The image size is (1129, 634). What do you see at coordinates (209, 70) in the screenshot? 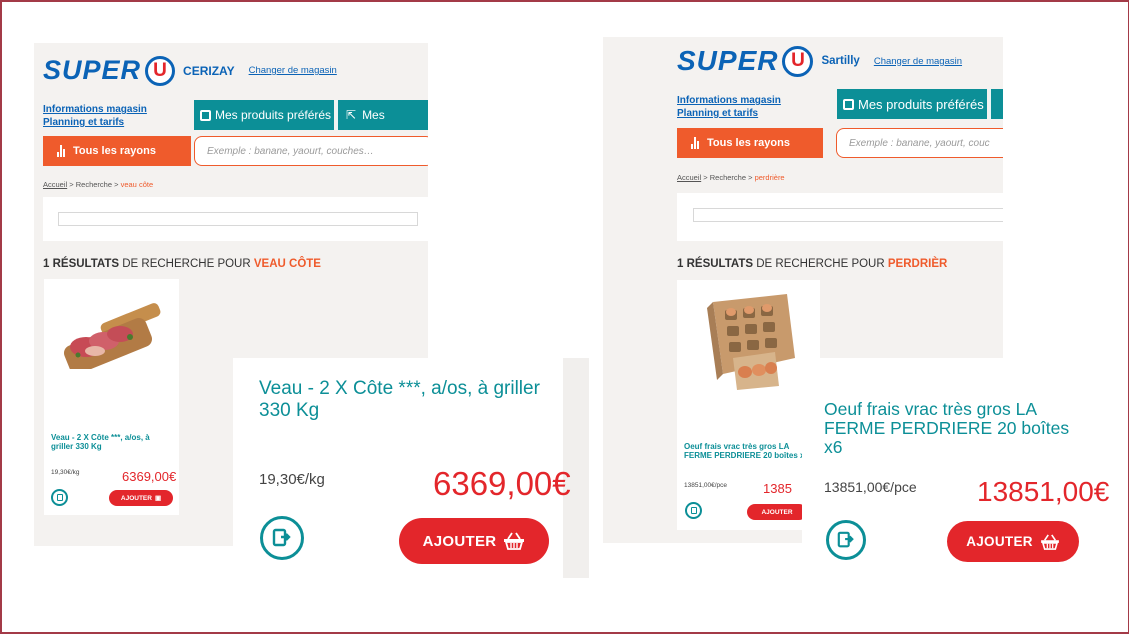
I see `store-name: CERIZAY` at bounding box center [209, 70].